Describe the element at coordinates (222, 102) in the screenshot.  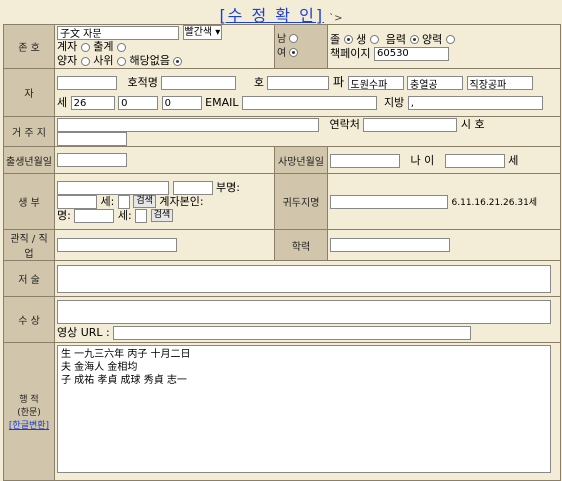
I see `label-email: EMAIL` at that location.